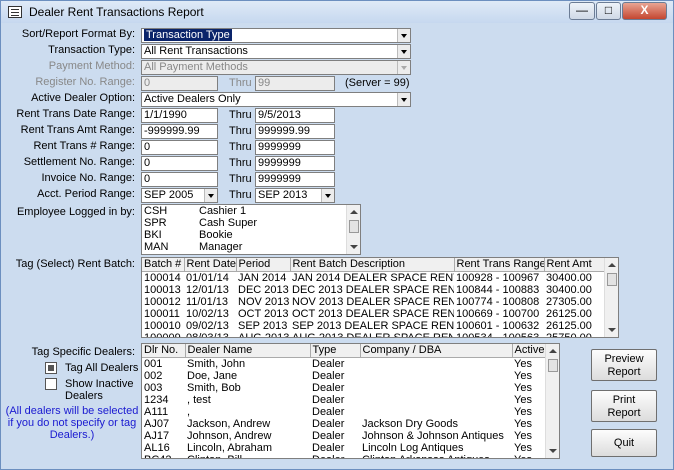  What do you see at coordinates (75, 264) in the screenshot?
I see `tag-batch-label: Tag (Select) Rent Batch:` at bounding box center [75, 264].